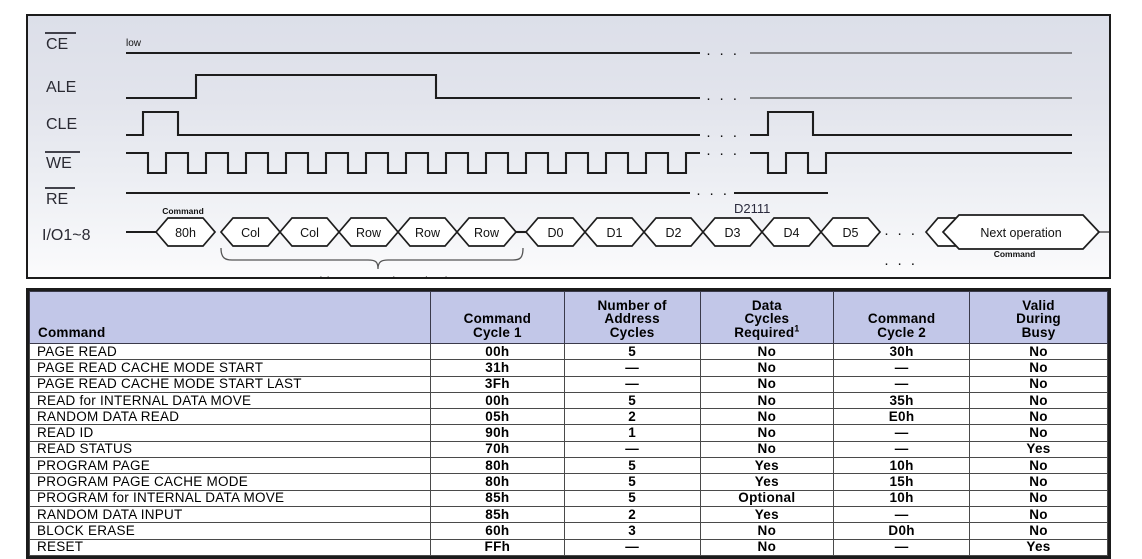 This screenshot has width=1142, height=559. I want to click on table-row: PAGE READ CACHE MODE START LAST 3Fh — No — No, so click(568, 384).